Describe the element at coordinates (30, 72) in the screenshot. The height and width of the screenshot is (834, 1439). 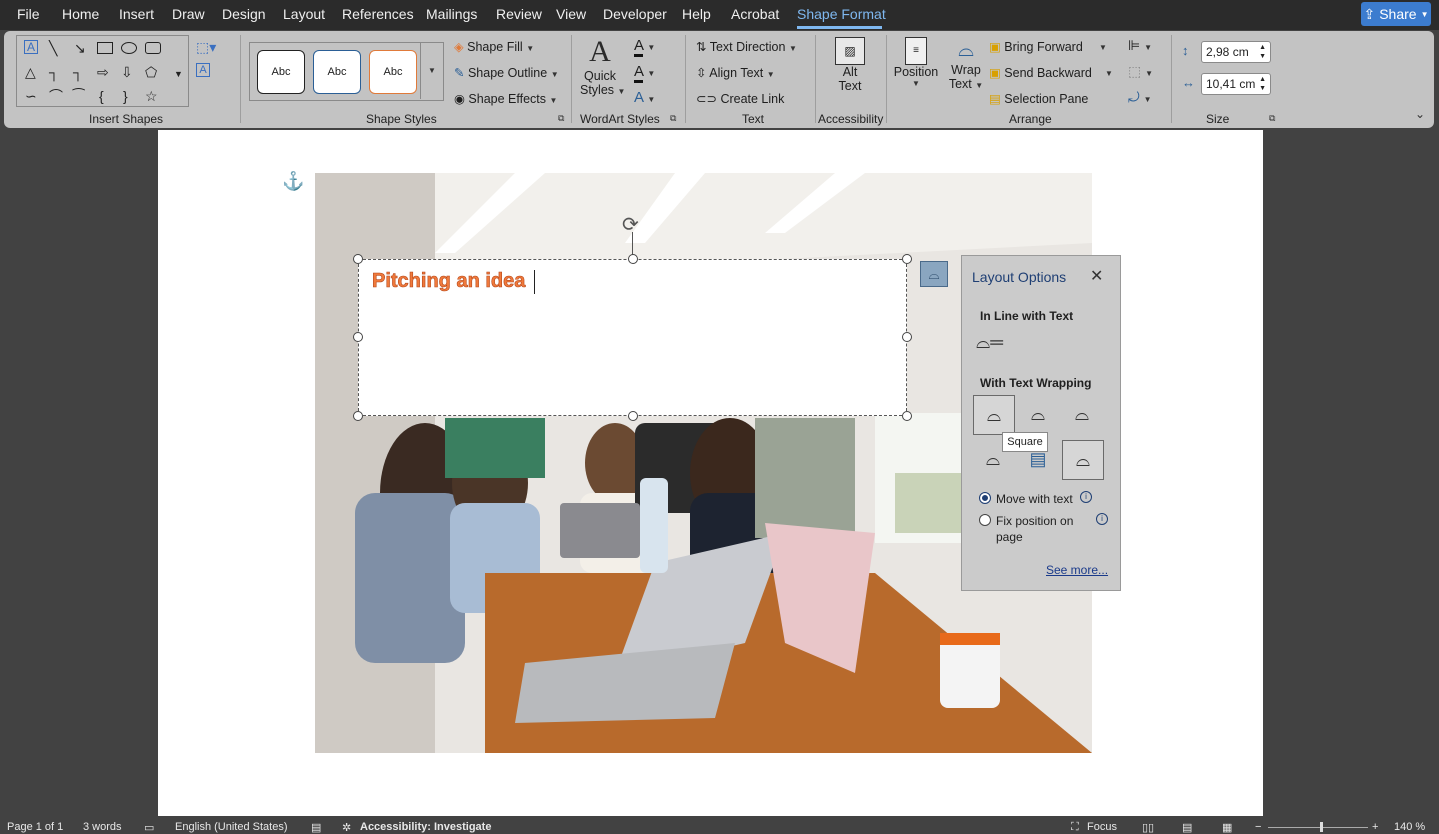
I see `triangle-icon: △` at that location.